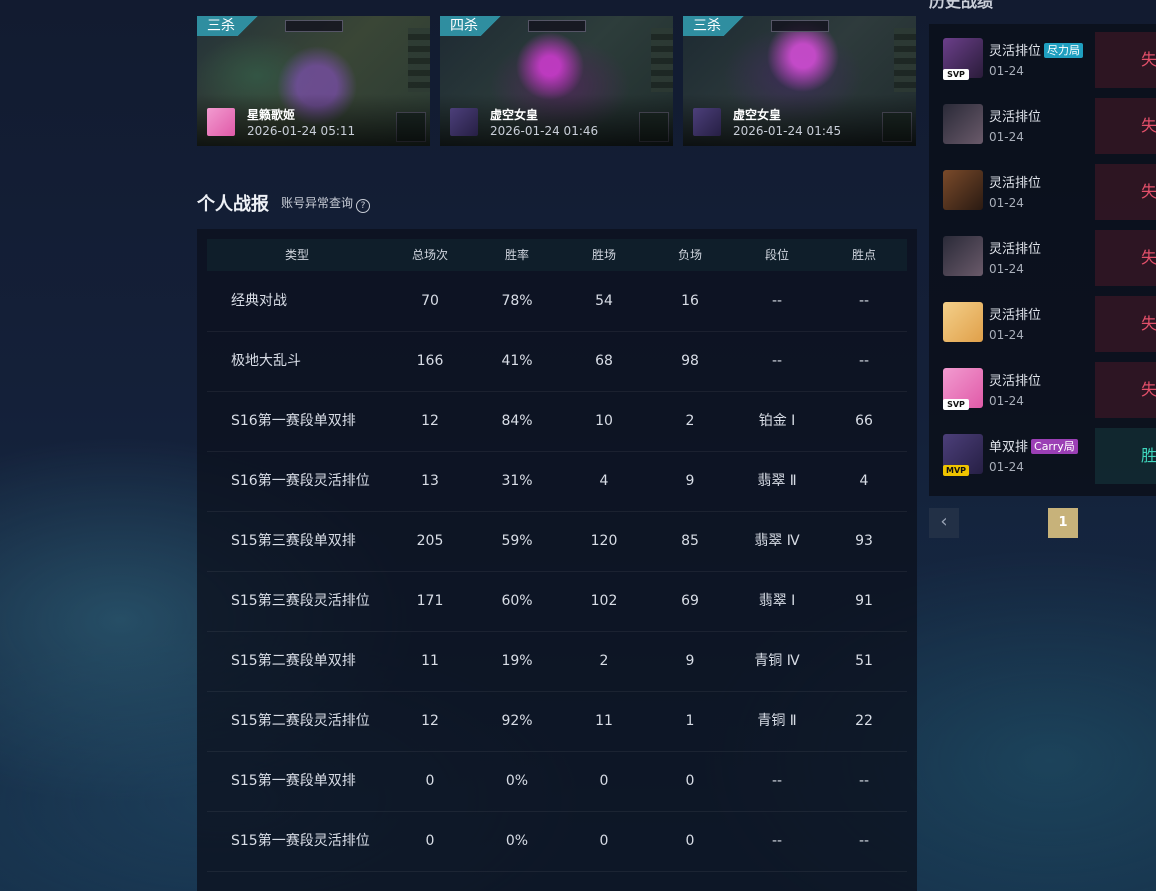  What do you see at coordinates (430, 601) in the screenshot?
I see `table-cell: 171` at bounding box center [430, 601].